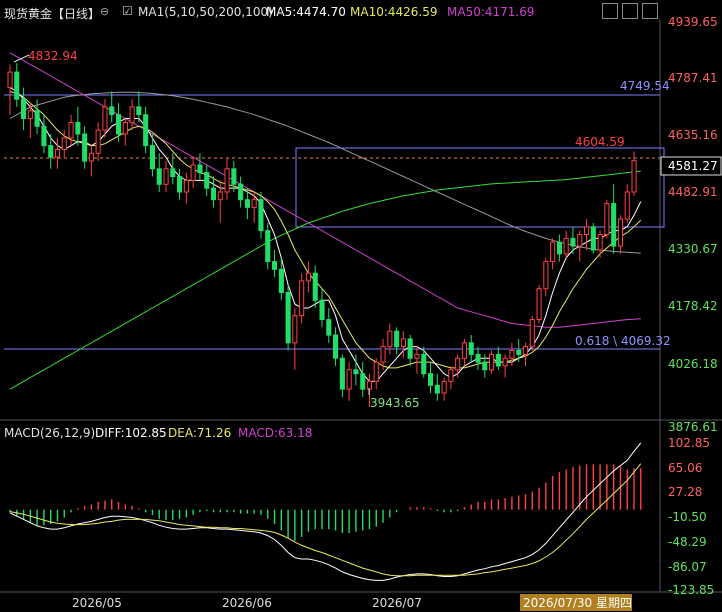  I want to click on macd-tick: -48.29, so click(687, 542).